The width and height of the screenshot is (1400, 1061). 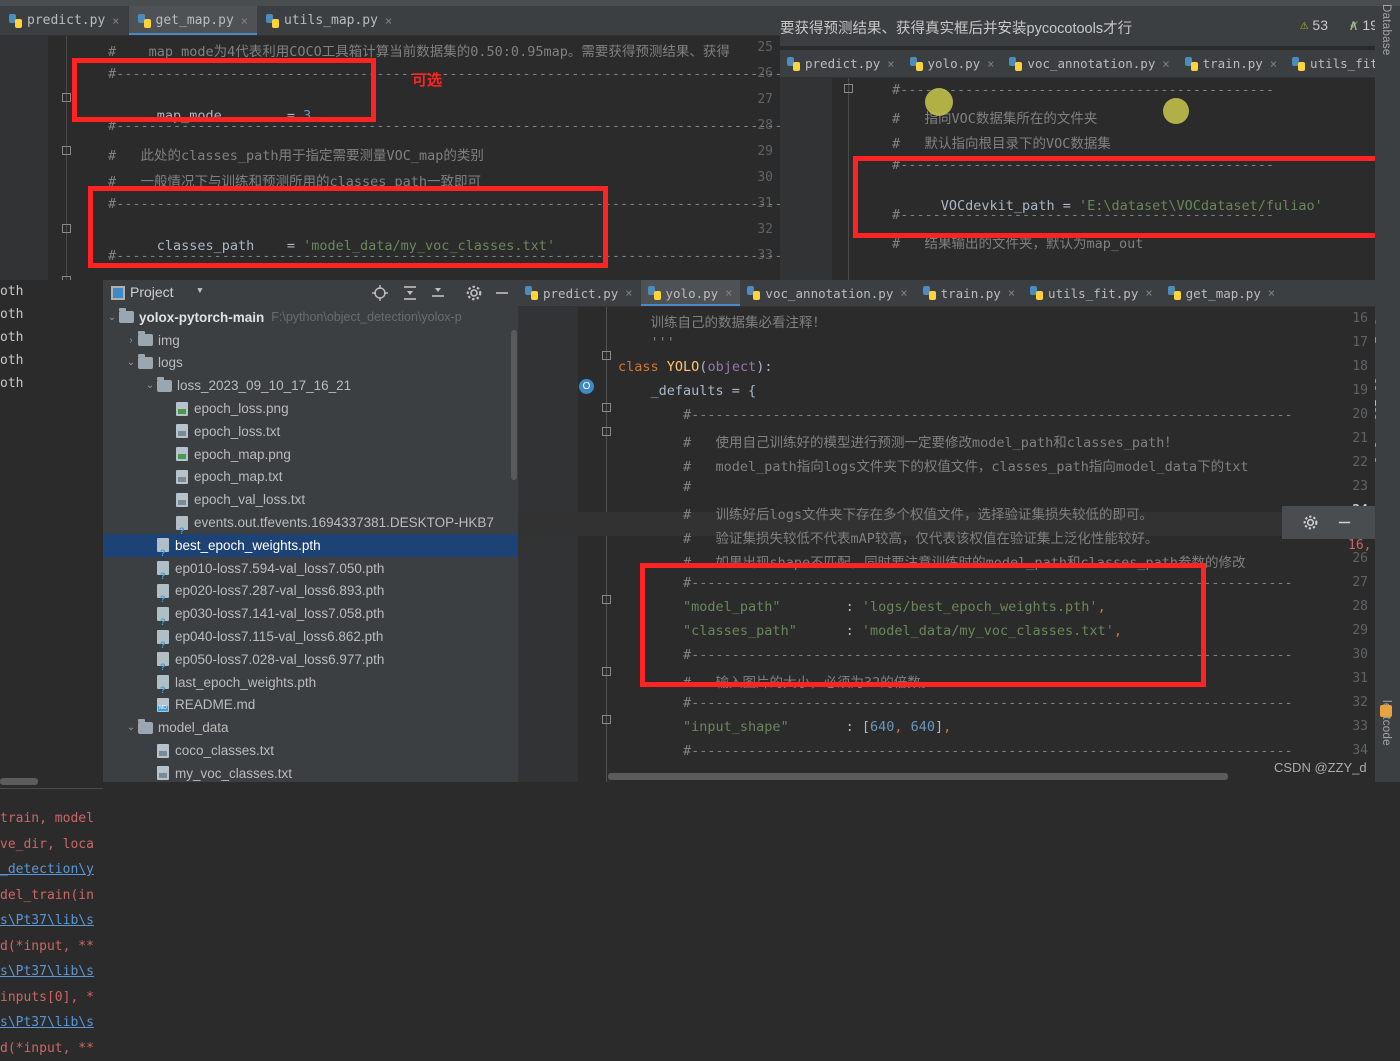 I want to click on tree-row-item: epoch_val_loss.txt, so click(x=310, y=499).